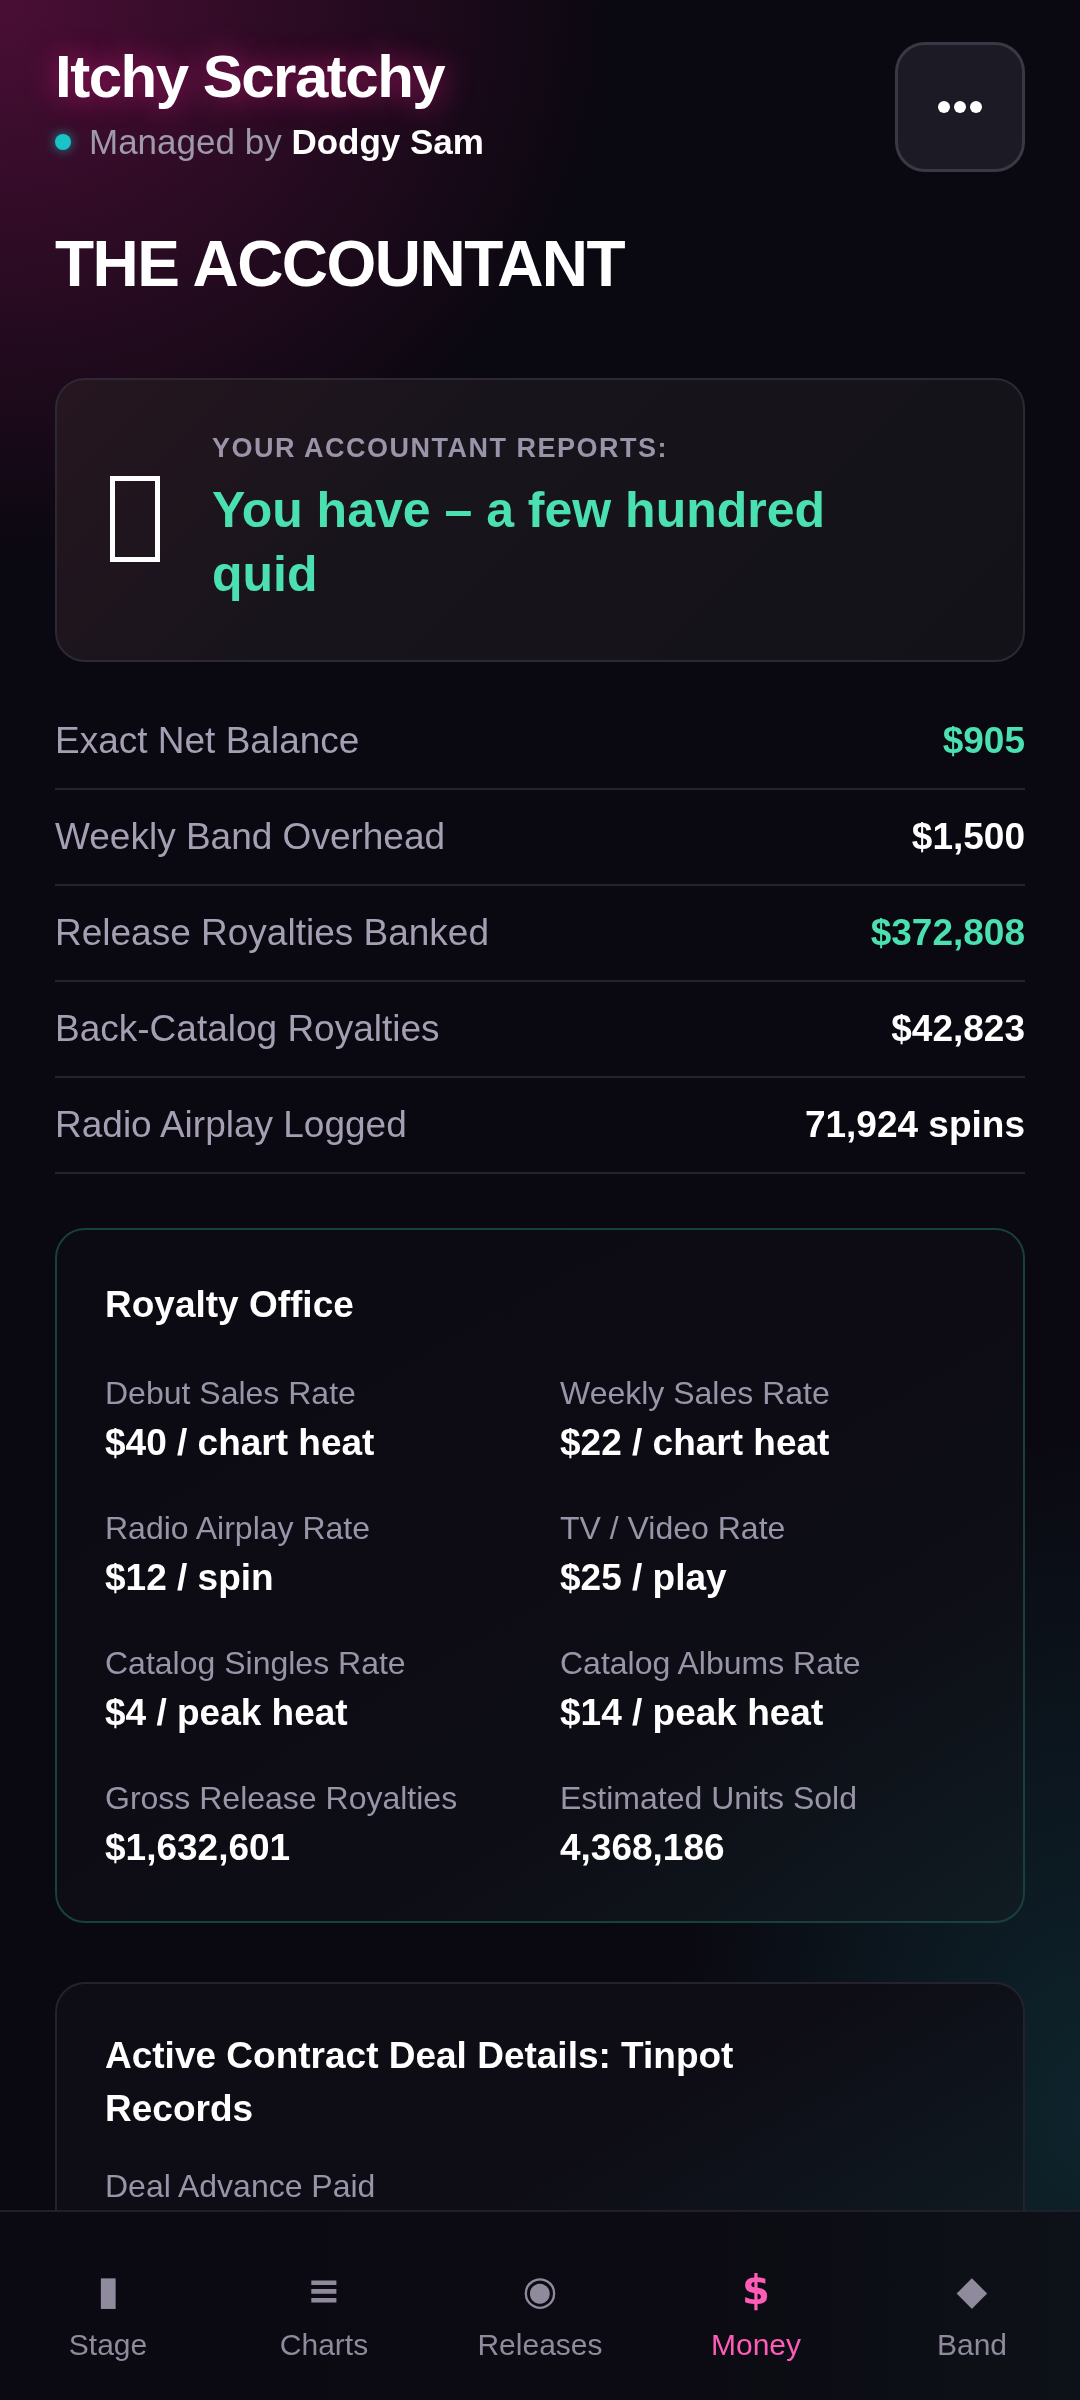 Image resolution: width=1080 pixels, height=2400 pixels. I want to click on stat-label: Catalog Albums Rate, so click(711, 1663).